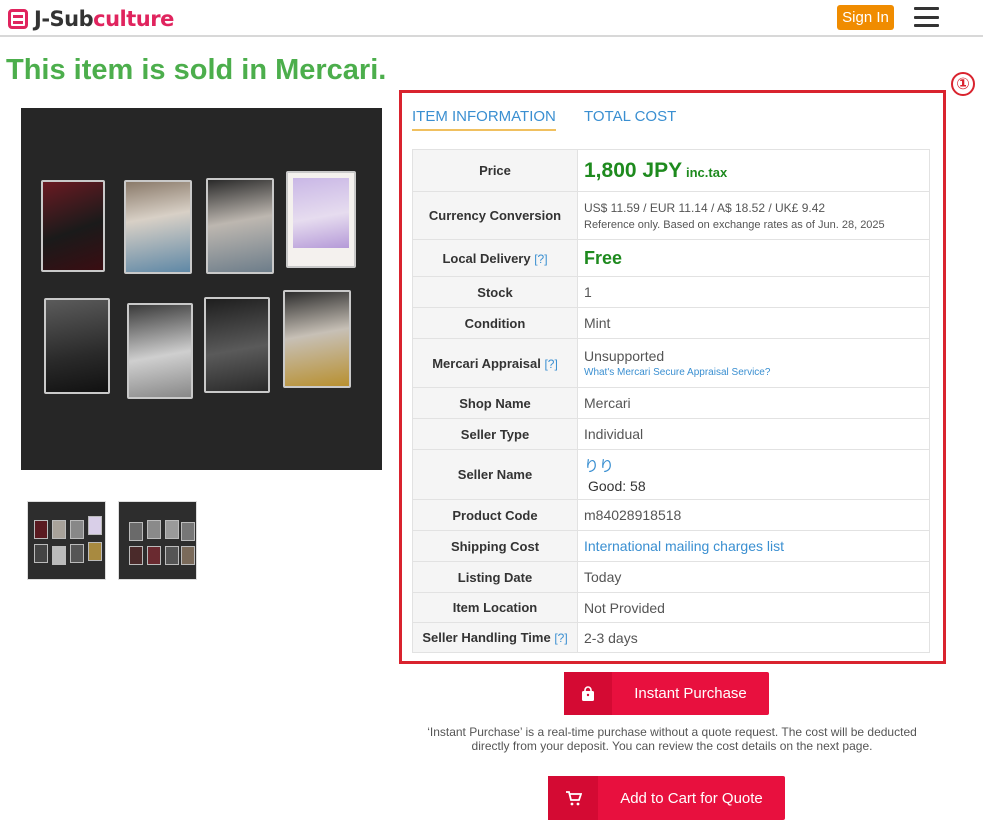  What do you see at coordinates (753, 607) in the screenshot?
I see `item-location-value: Not Provided` at bounding box center [753, 607].